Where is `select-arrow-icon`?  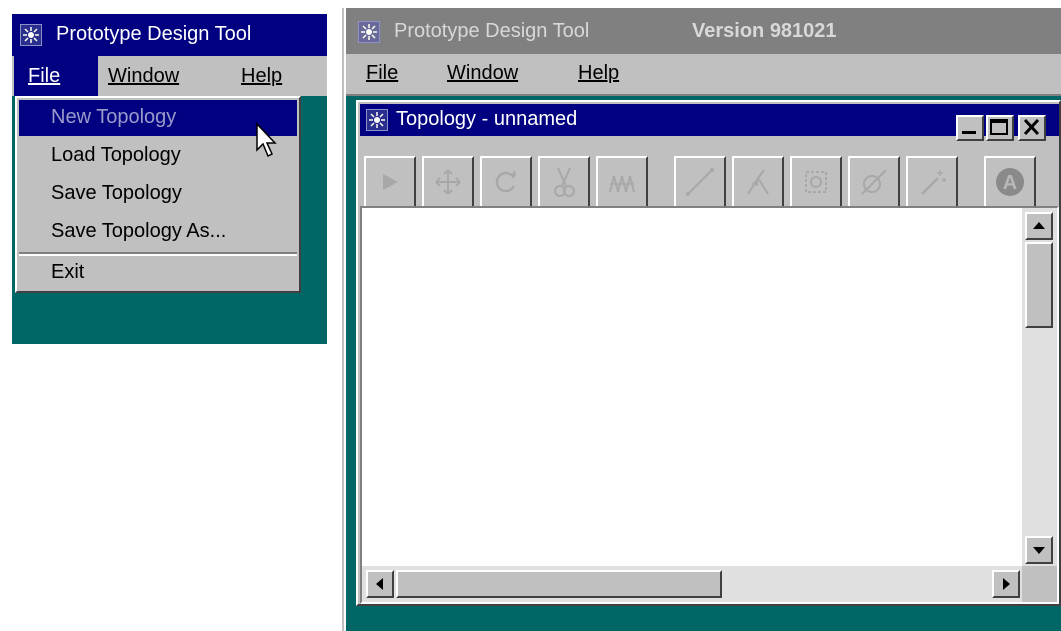 select-arrow-icon is located at coordinates (390, 182).